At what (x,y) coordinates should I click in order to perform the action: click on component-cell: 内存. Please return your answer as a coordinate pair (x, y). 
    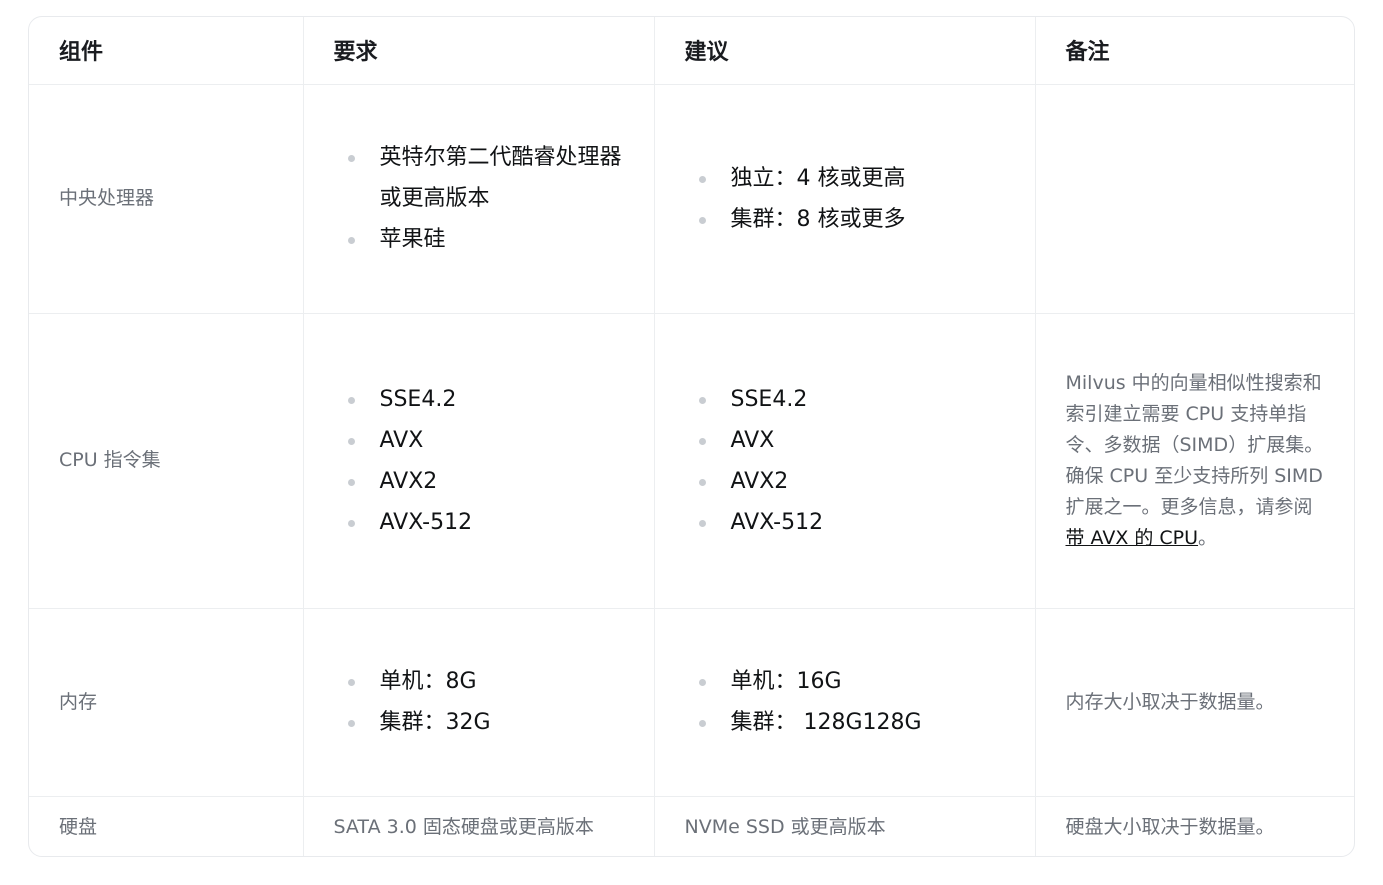
    Looking at the image, I should click on (166, 702).